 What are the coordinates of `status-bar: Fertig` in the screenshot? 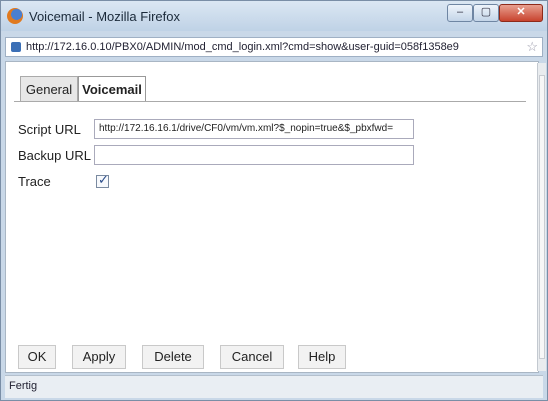 It's located at (274, 386).